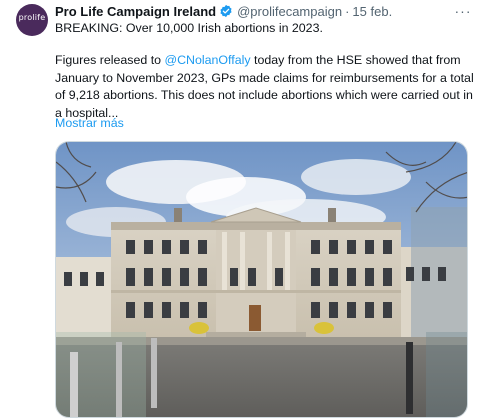  What do you see at coordinates (208, 60) in the screenshot?
I see `mention-link: @CNolanOffaly` at bounding box center [208, 60].